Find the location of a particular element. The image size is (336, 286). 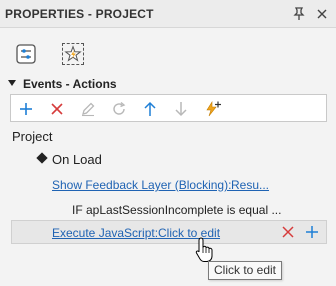

pin-icon is located at coordinates (299, 14).